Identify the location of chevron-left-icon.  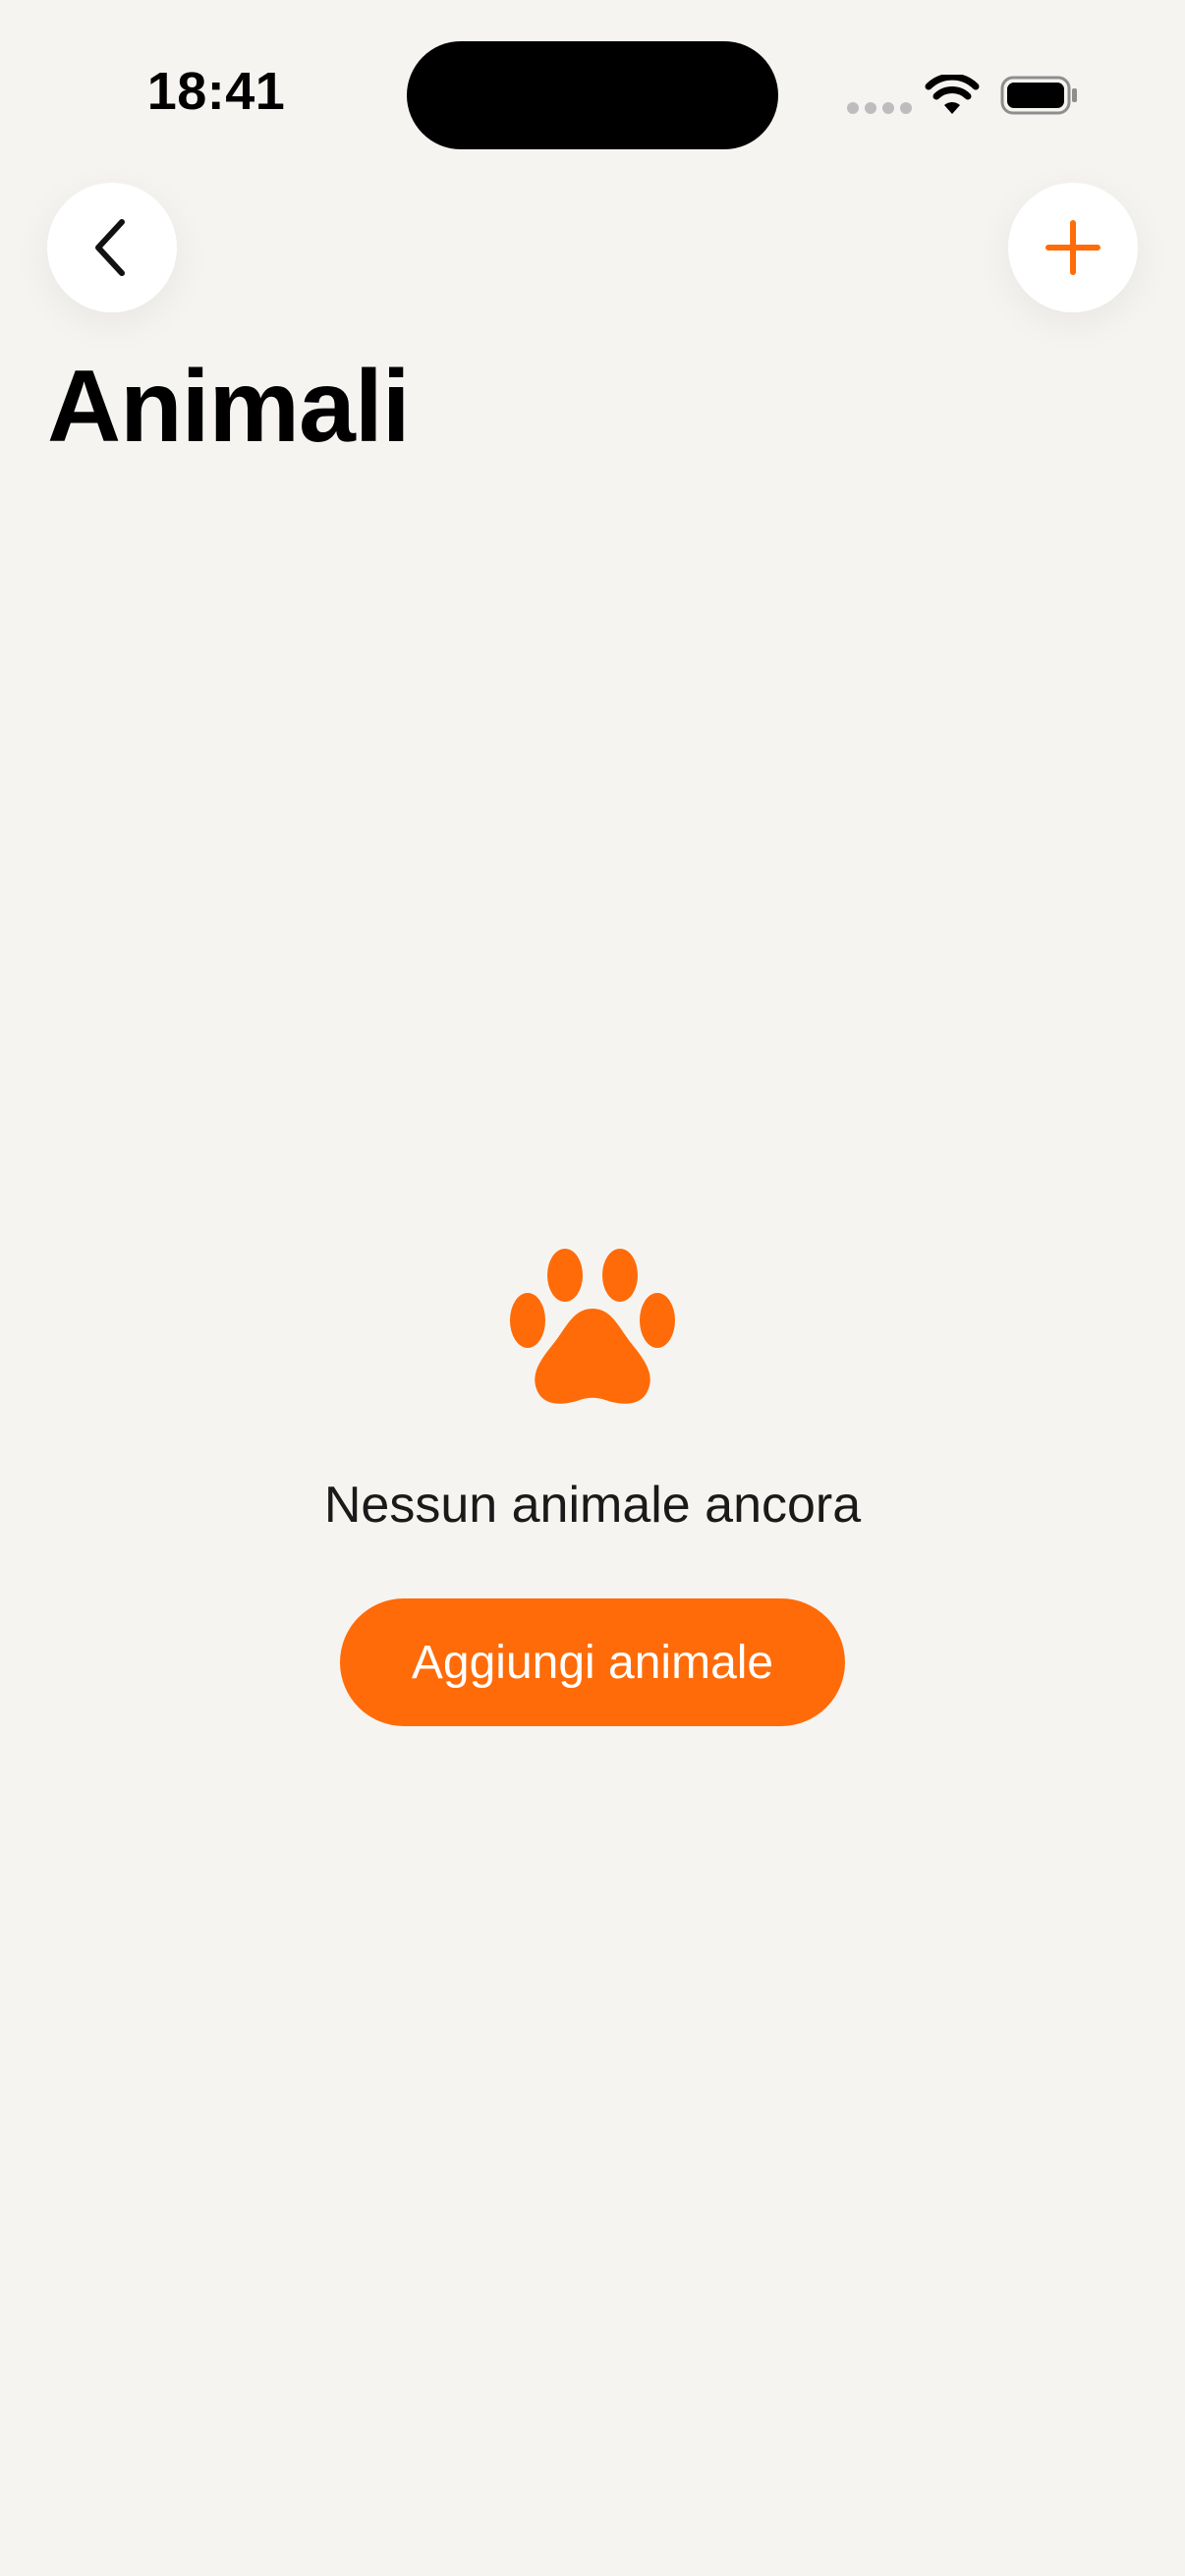
(110, 247).